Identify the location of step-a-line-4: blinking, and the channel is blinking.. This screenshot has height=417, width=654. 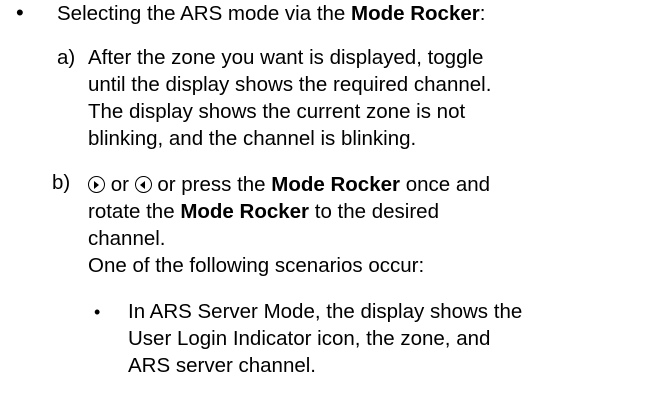
(252, 138).